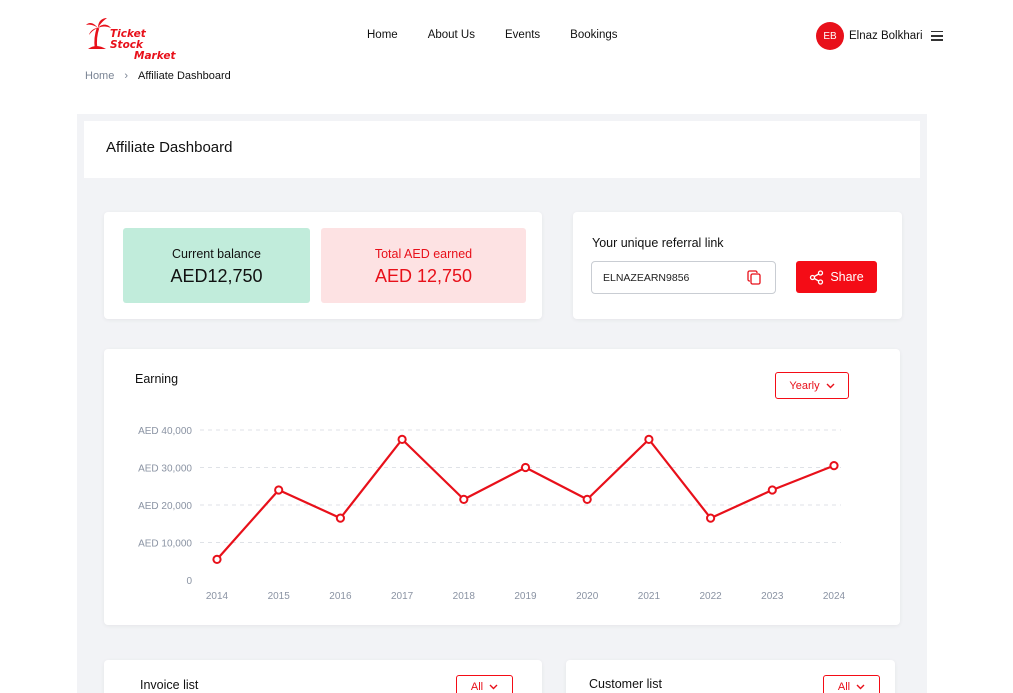 This screenshot has width=1013, height=693. I want to click on total-earned-stat: Total AED earned AED 12,750, so click(423, 265).